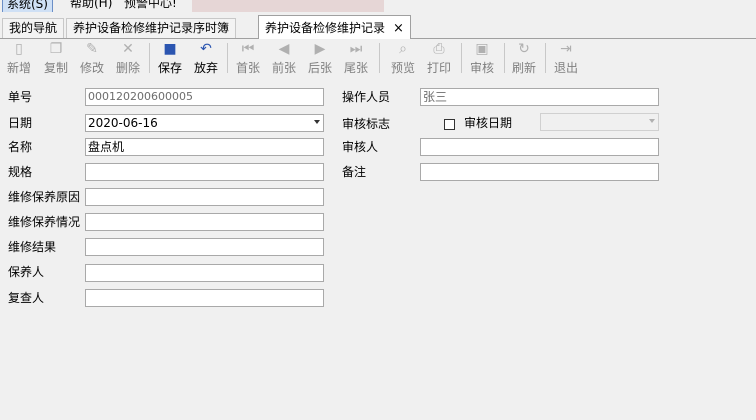  What do you see at coordinates (204, 147) in the screenshot?
I see `name-field: 盘点机` at bounding box center [204, 147].